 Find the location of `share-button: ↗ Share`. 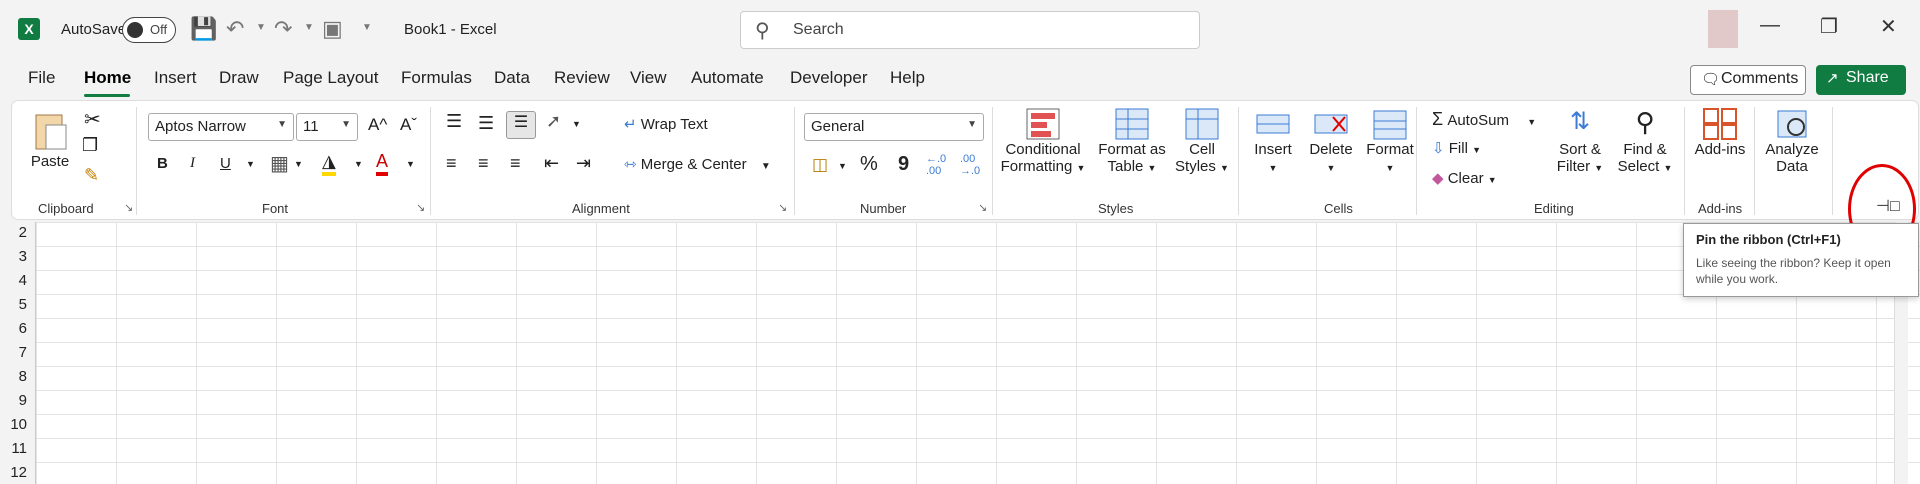

share-button: ↗ Share is located at coordinates (1861, 80).